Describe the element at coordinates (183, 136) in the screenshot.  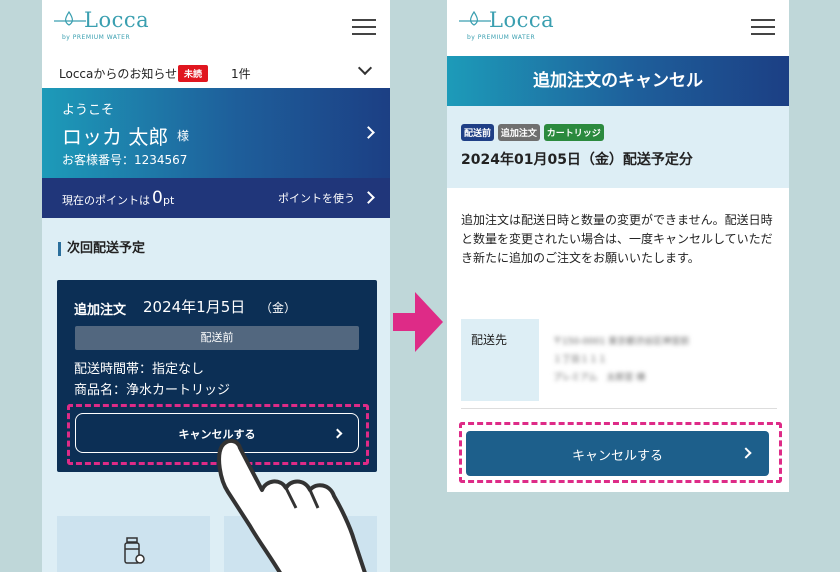
I see `name-suffix: 様` at that location.